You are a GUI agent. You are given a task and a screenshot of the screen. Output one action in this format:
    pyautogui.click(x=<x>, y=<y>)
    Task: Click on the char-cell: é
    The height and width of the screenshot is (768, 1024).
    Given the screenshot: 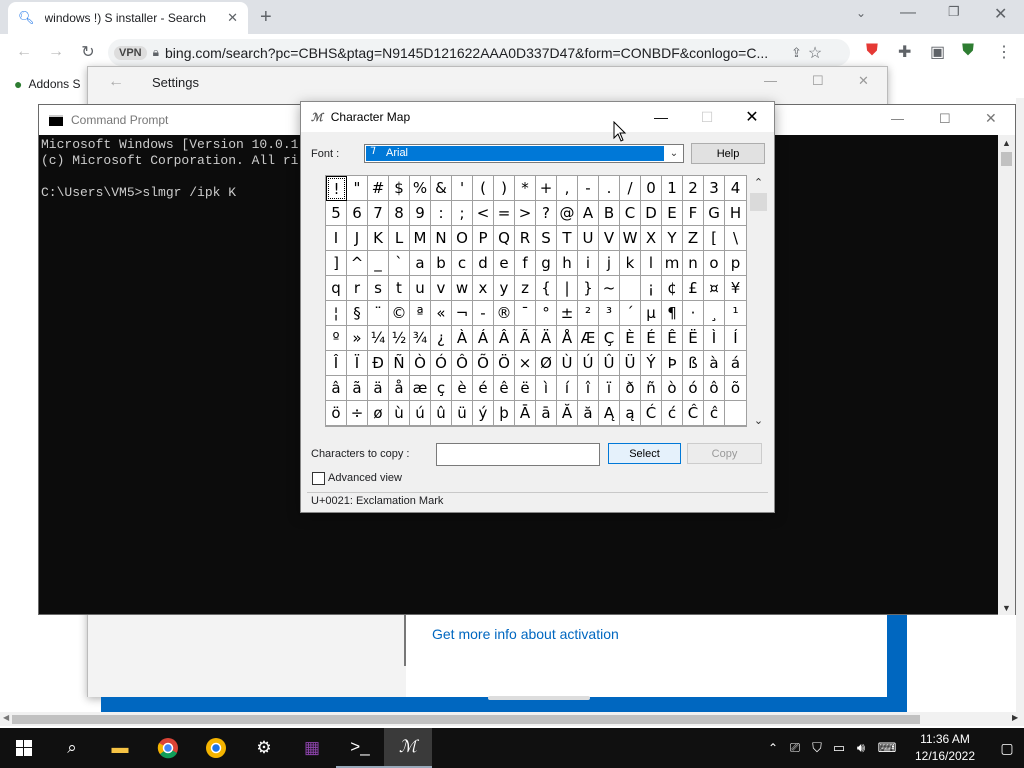 What is the action you would take?
    pyautogui.click(x=483, y=388)
    